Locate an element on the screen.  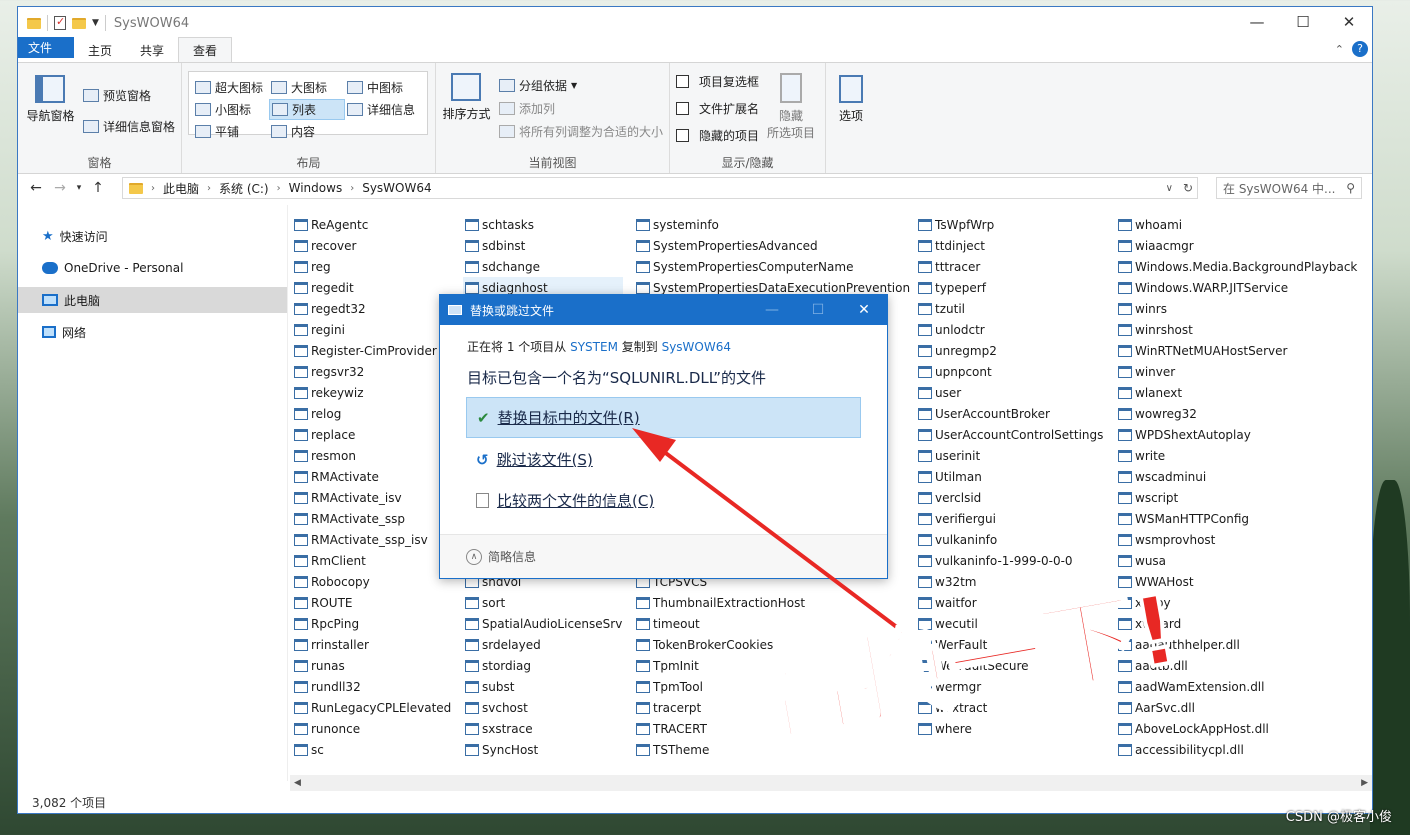
sidebar-item-this-pc: 此电脑 is located at coordinates (152, 300).